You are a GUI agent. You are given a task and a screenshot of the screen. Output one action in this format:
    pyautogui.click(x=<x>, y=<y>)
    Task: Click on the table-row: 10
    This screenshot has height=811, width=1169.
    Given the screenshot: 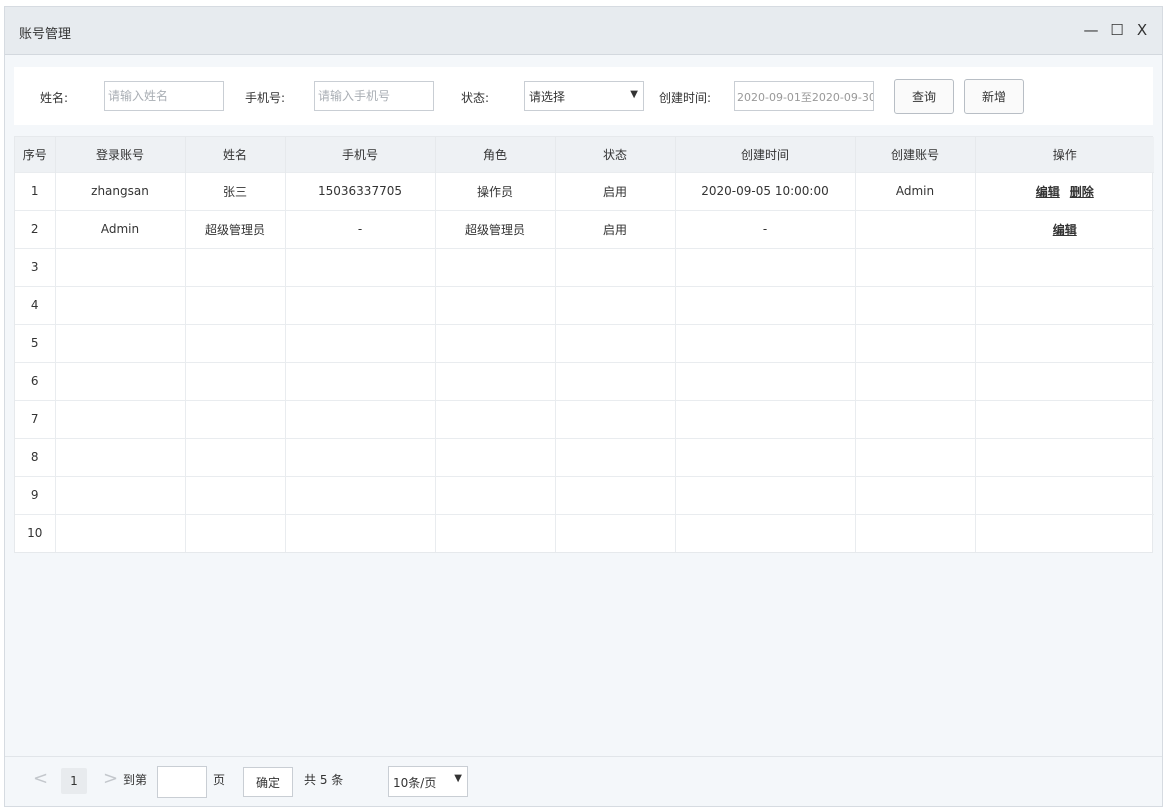 What is the action you would take?
    pyautogui.click(x=584, y=532)
    